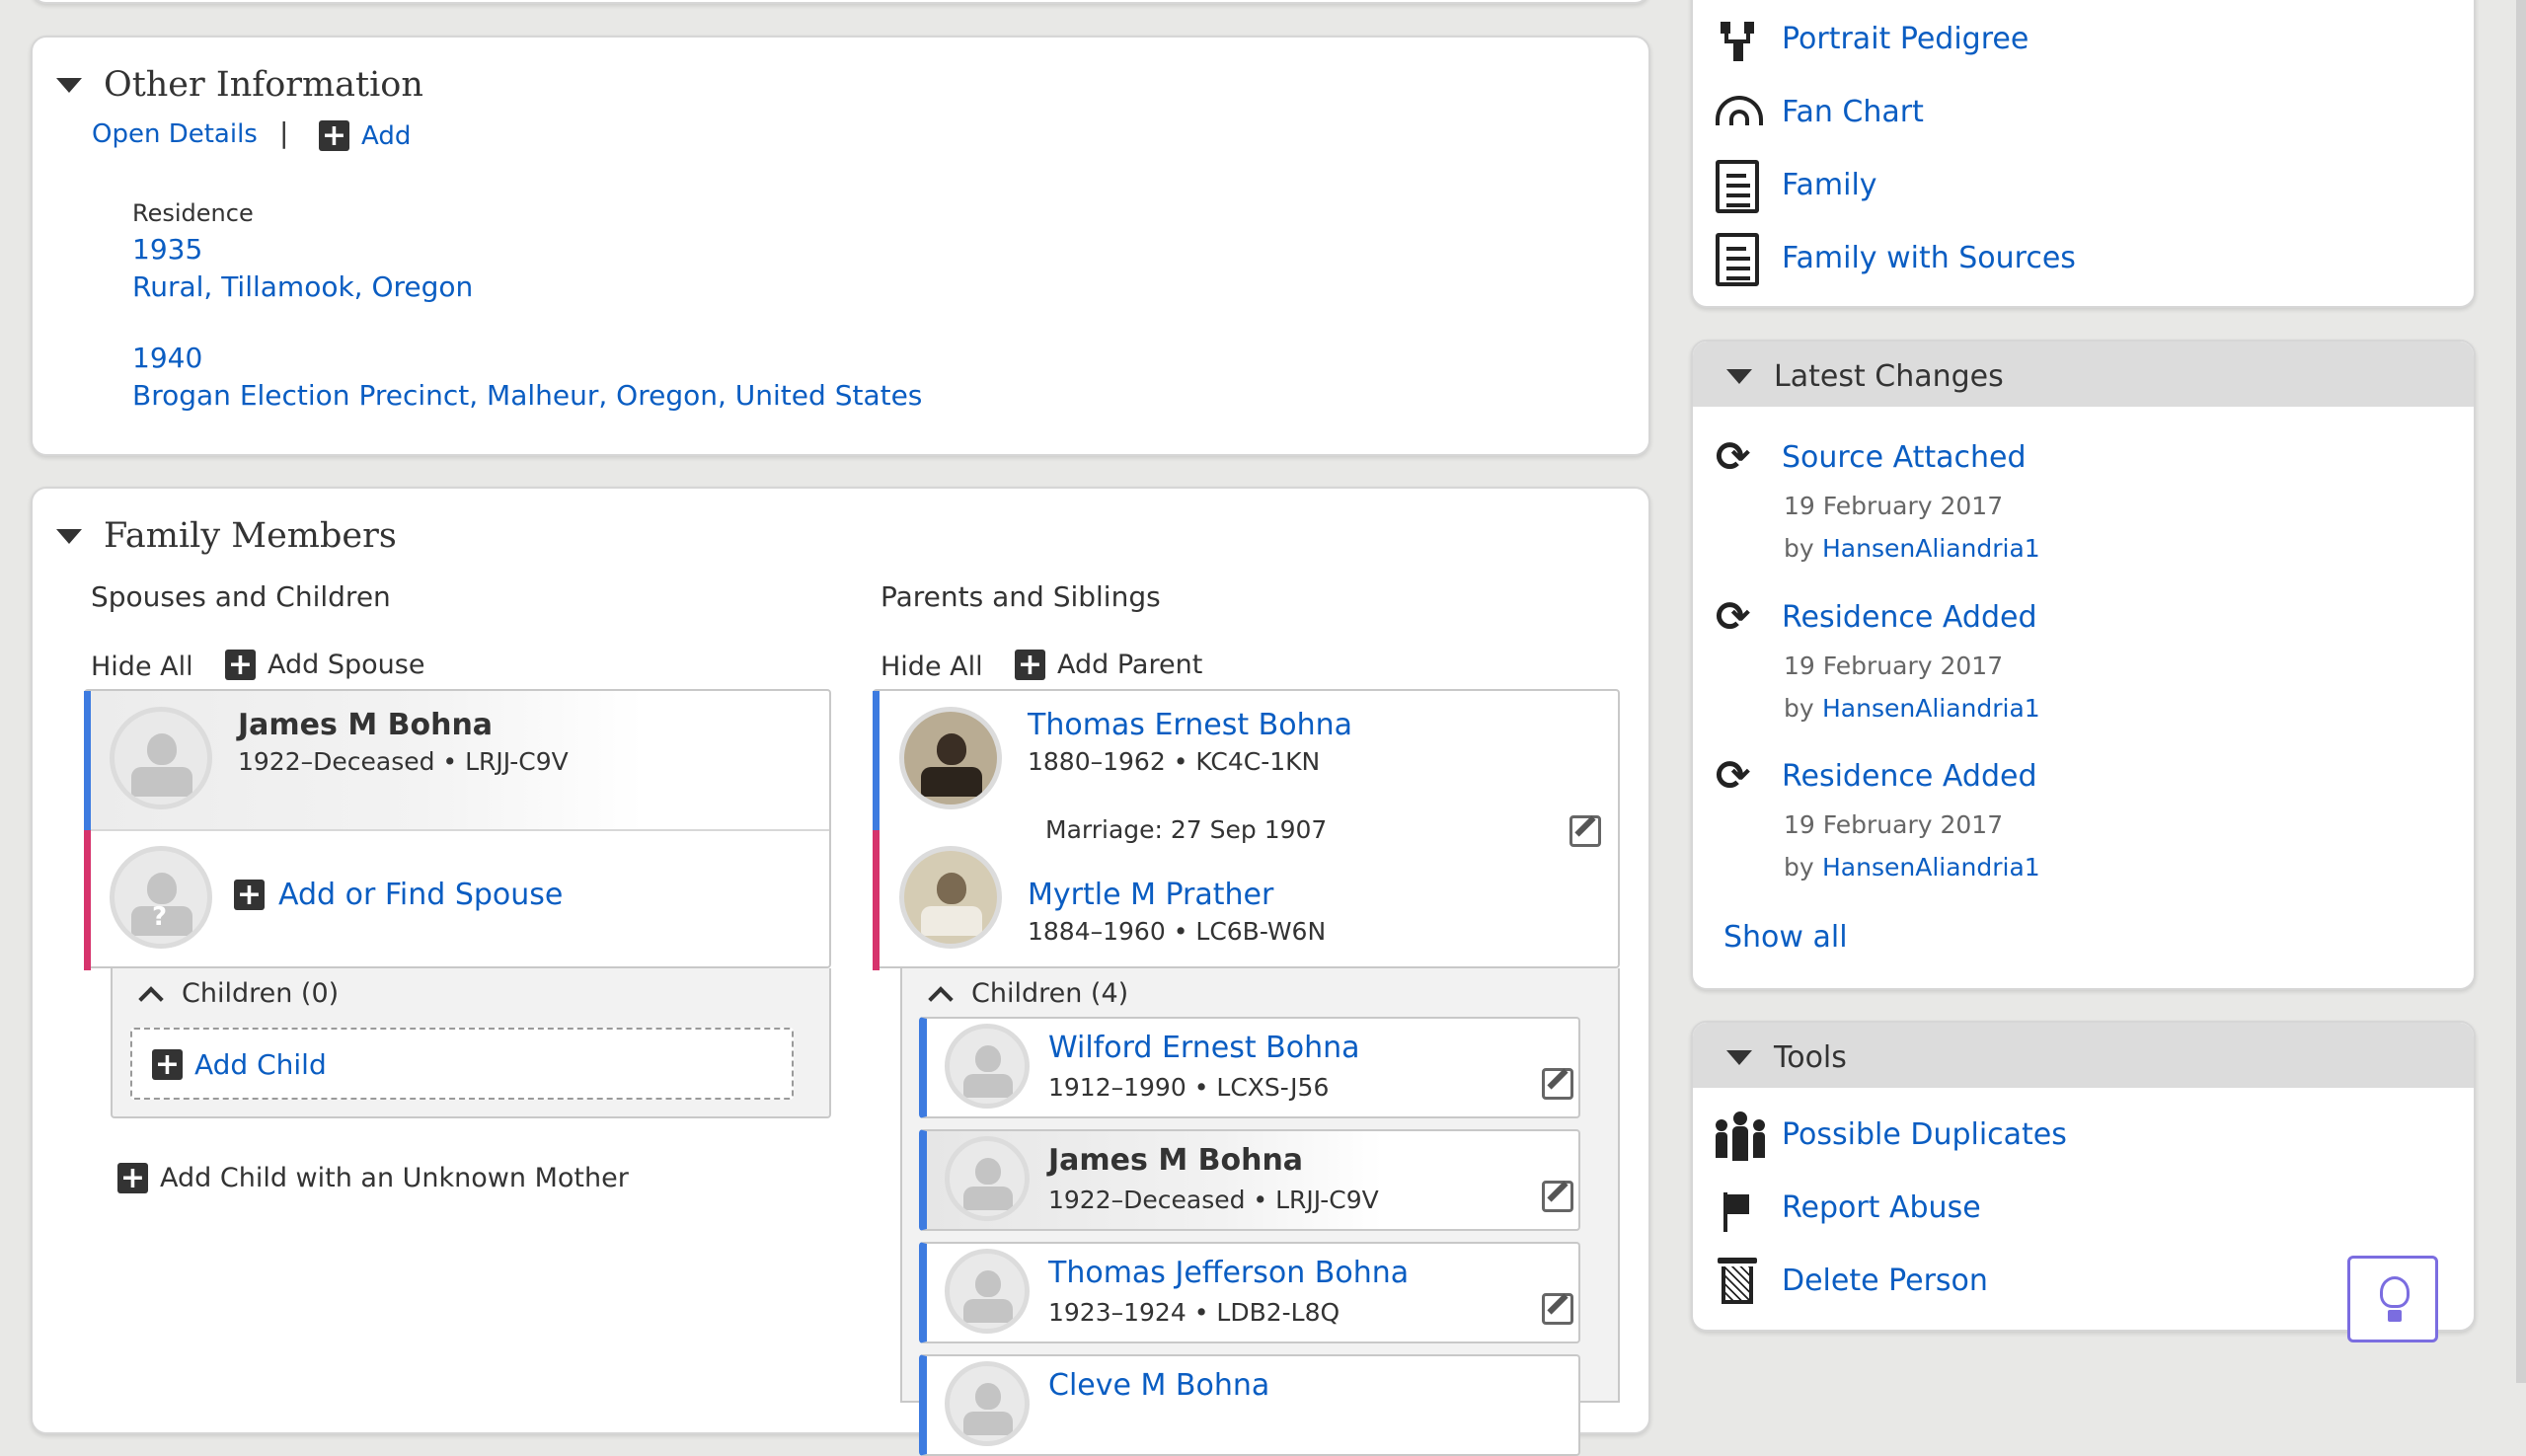  What do you see at coordinates (1228, 1273) in the screenshot?
I see `child-name: Thomas Jefferson Bohna` at bounding box center [1228, 1273].